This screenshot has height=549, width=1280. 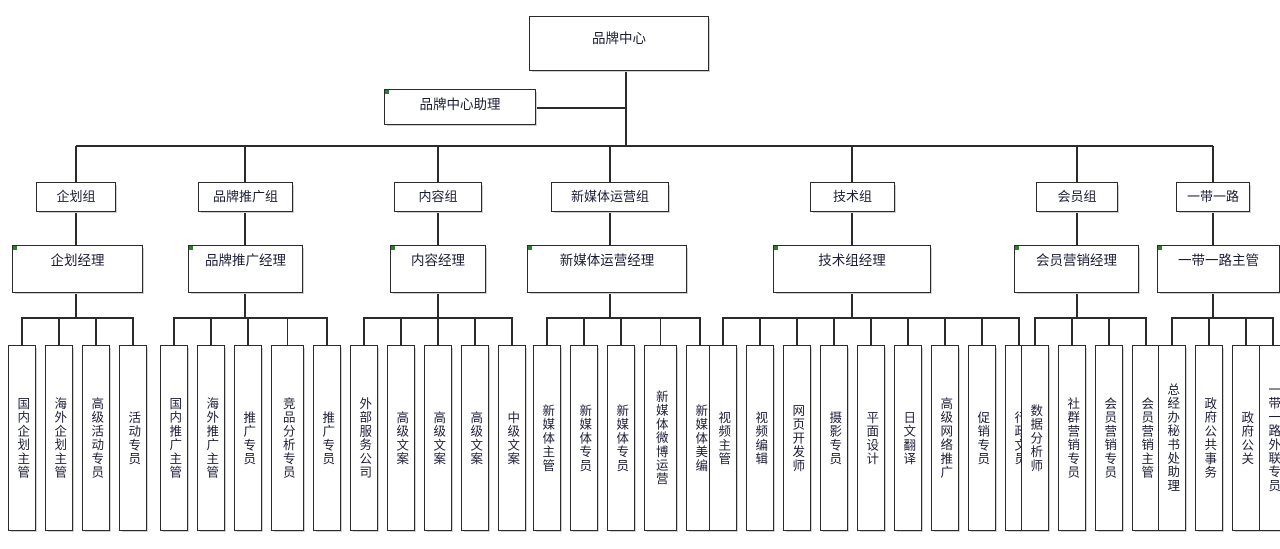 I want to click on manager-box-7: 一带一路主管, so click(x=1218, y=269).